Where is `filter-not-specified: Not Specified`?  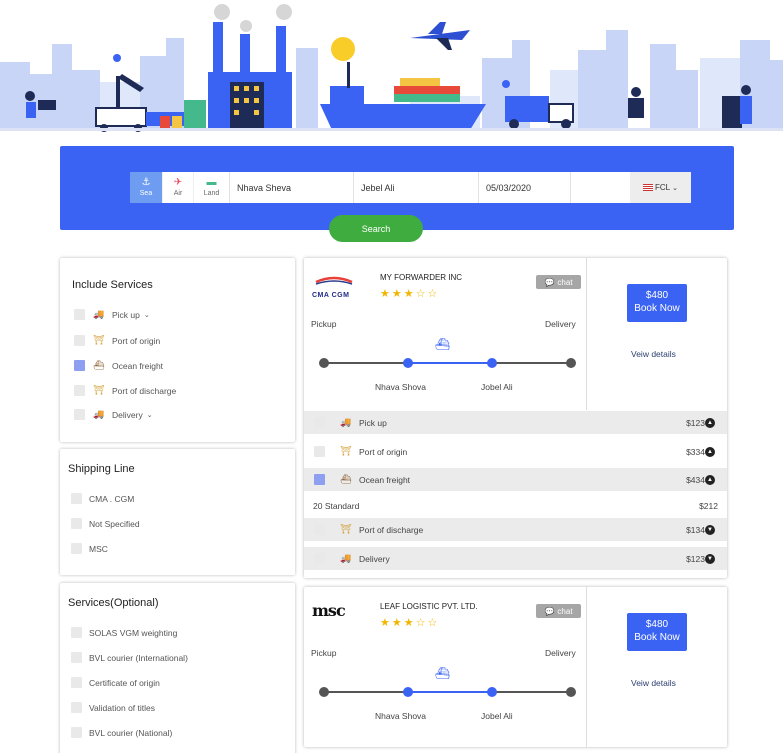 filter-not-specified: Not Specified is located at coordinates (105, 523).